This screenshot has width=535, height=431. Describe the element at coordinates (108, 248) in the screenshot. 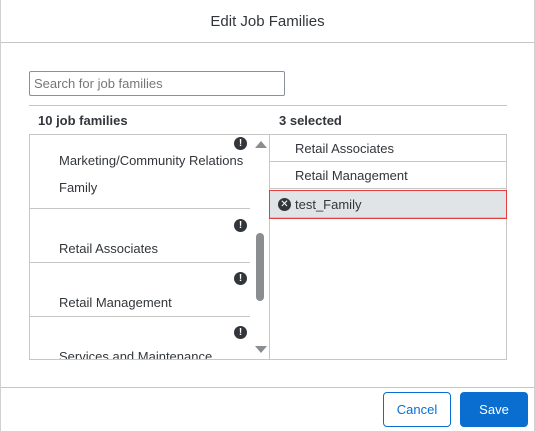

I see `list-item-label: Retail Associates` at that location.